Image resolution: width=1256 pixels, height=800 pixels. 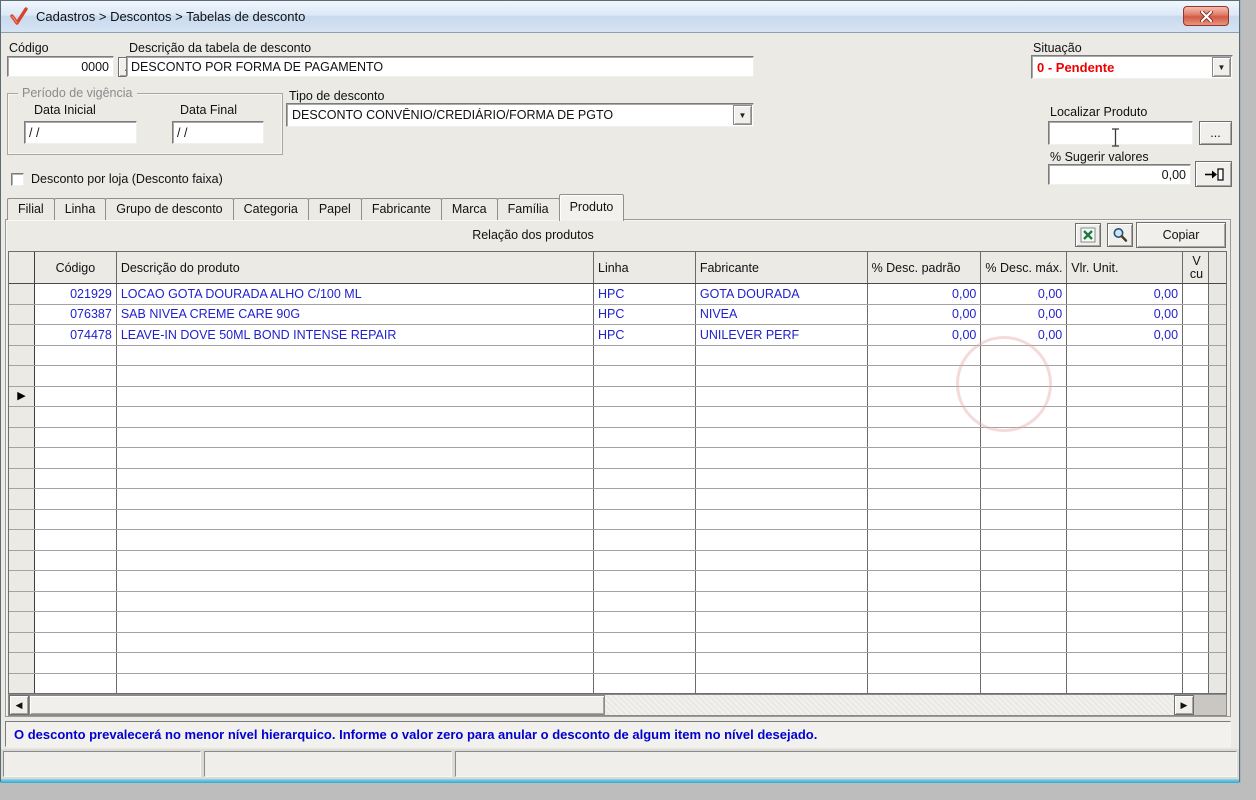 I want to click on horizontal-scrollbar-thumb, so click(x=317, y=705).